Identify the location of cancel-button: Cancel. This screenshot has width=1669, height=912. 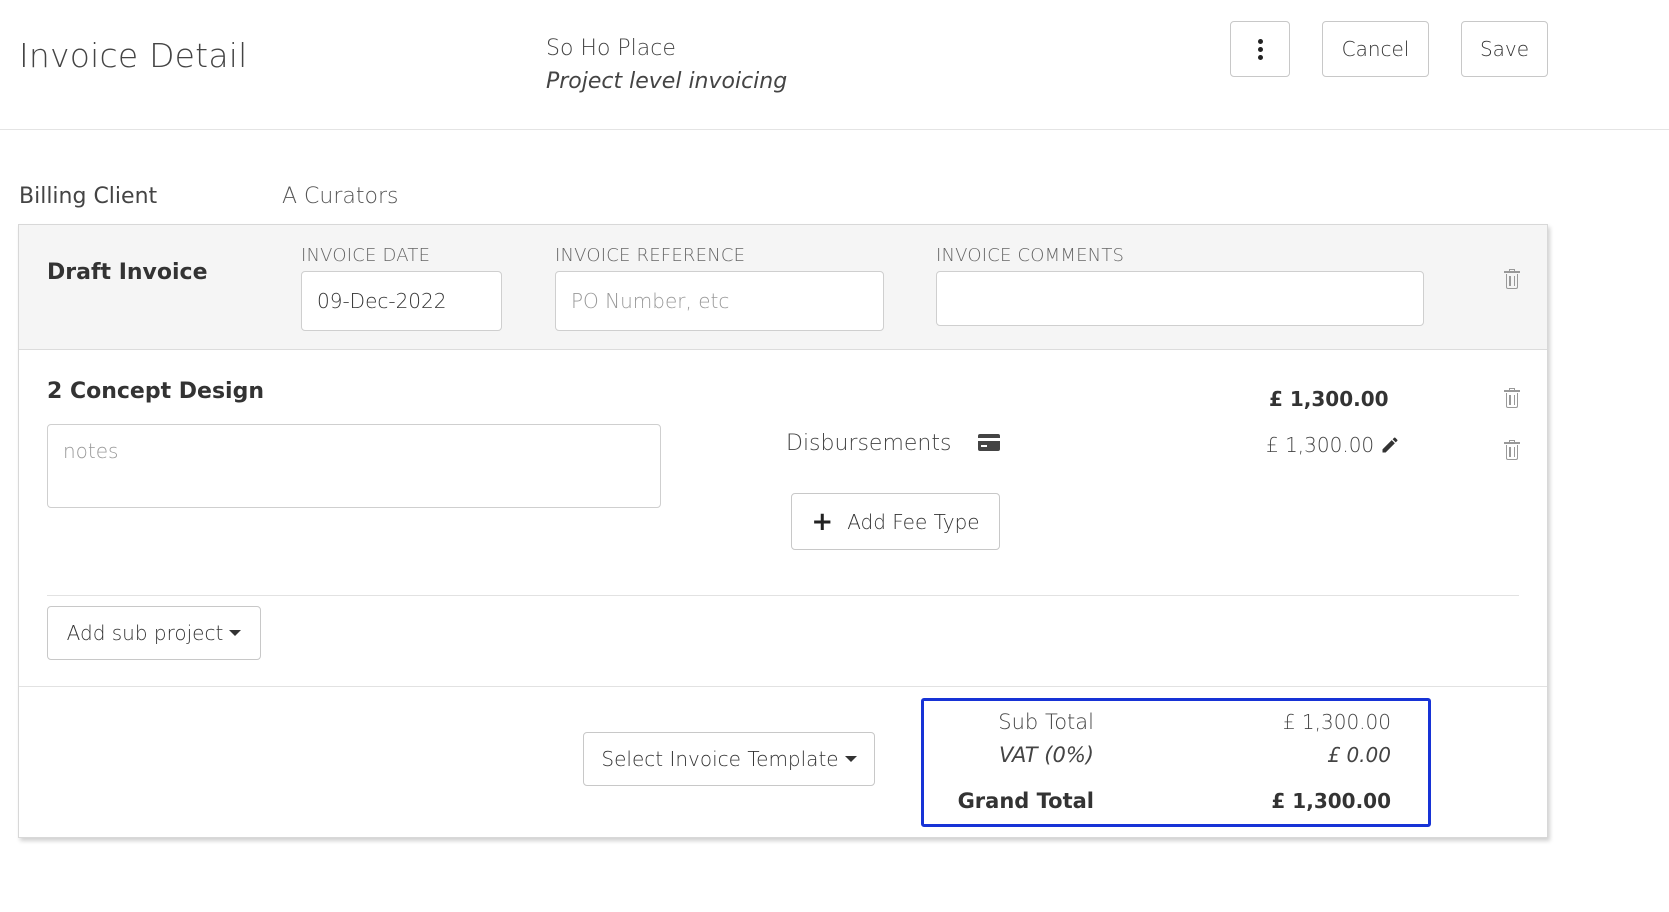
(1375, 49).